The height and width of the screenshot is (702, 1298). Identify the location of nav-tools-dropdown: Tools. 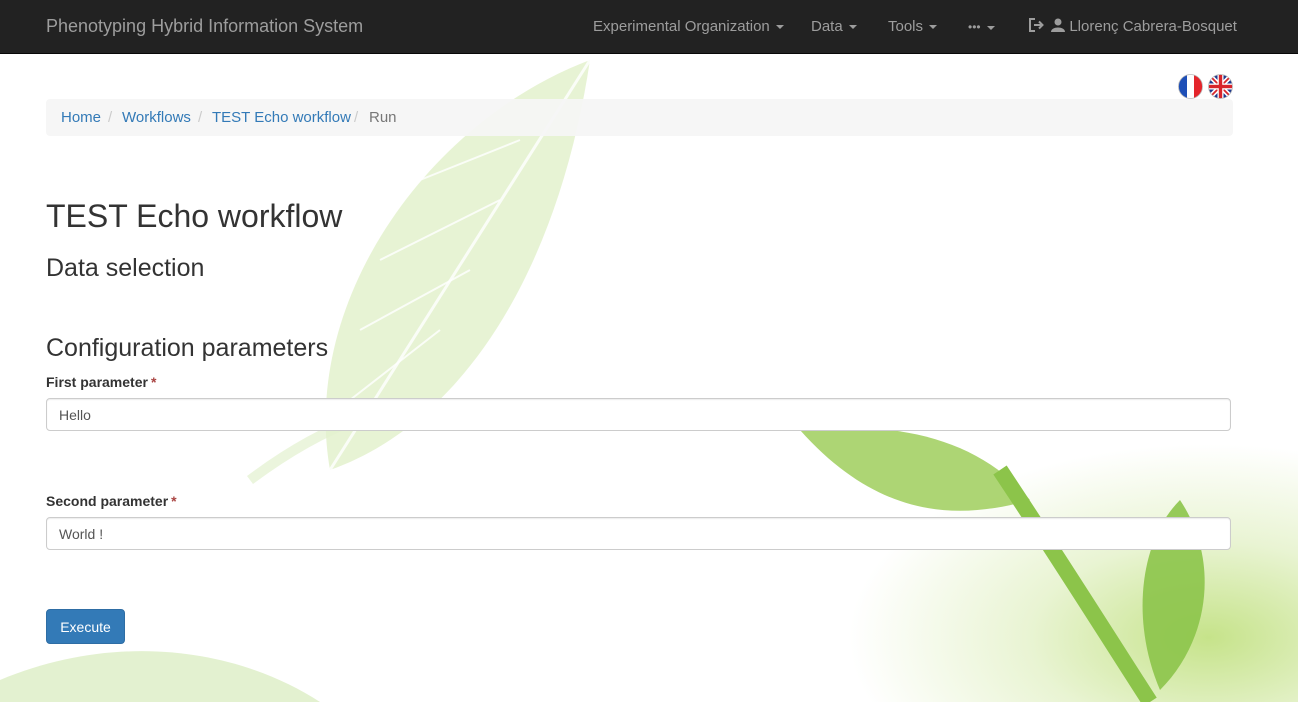
(913, 26).